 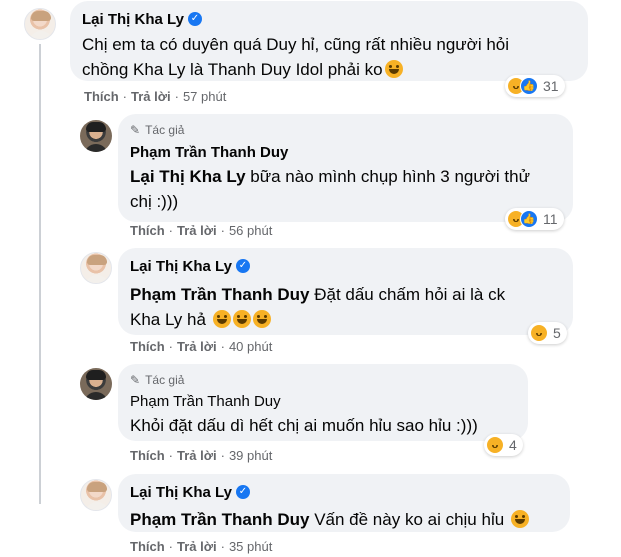 What do you see at coordinates (250, 455) in the screenshot?
I see `comment-timestamp: 39 phút` at bounding box center [250, 455].